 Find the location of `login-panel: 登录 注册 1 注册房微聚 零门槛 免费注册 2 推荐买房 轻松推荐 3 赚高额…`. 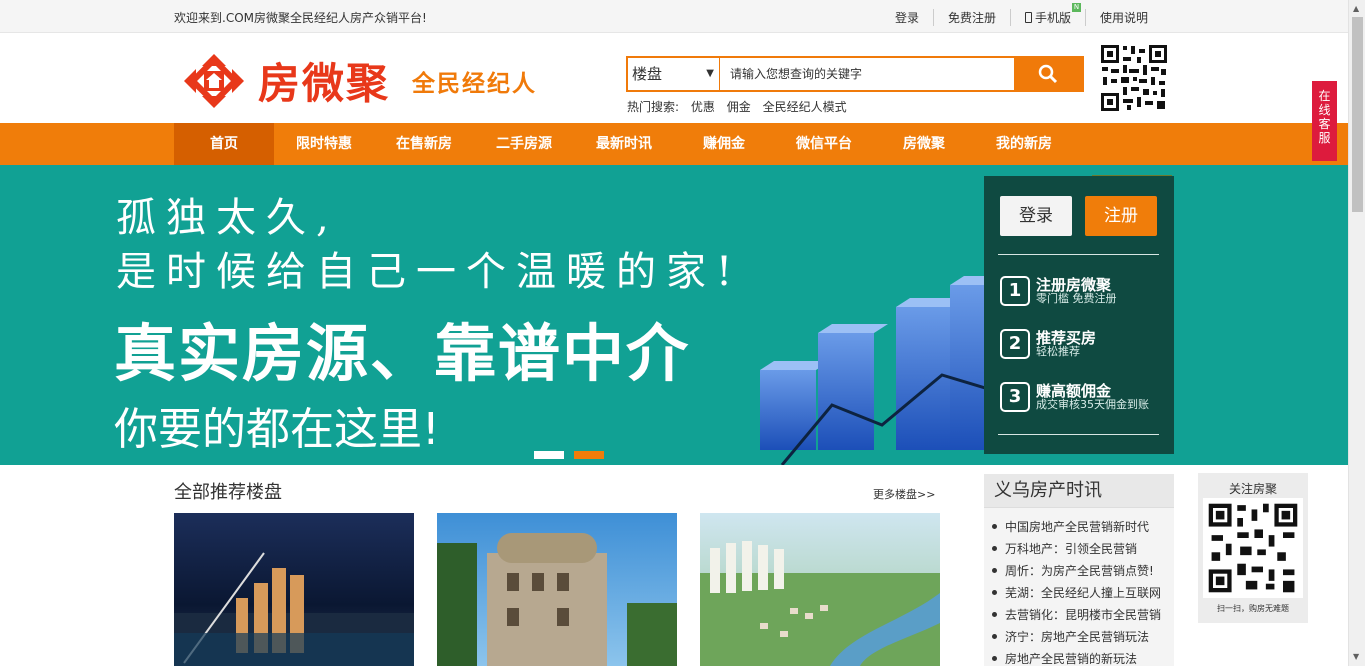

login-panel: 登录 注册 1 注册房微聚 零门槛 免费注册 2 推荐买房 轻松推荐 3 赚高额… is located at coordinates (1079, 315).